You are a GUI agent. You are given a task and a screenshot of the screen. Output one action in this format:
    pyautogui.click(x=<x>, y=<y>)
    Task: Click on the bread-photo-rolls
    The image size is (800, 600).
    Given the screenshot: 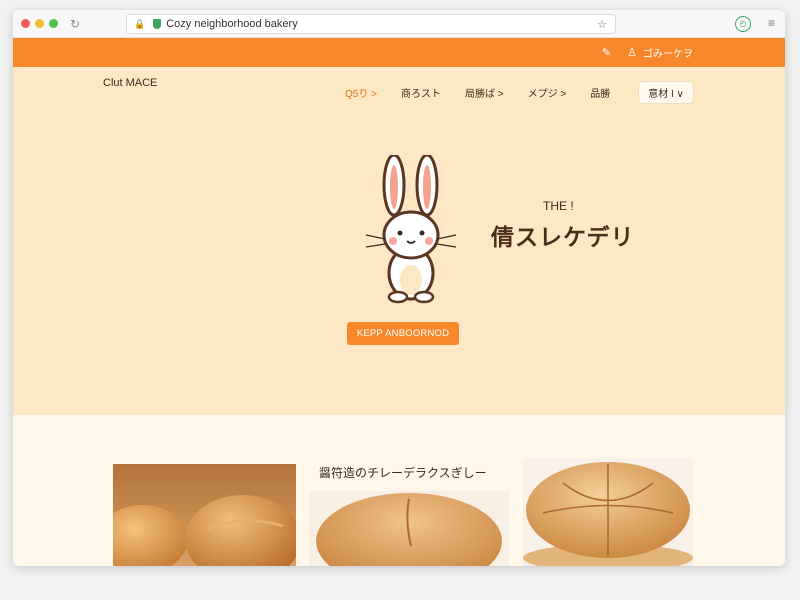 What is the action you would take?
    pyautogui.click(x=204, y=515)
    